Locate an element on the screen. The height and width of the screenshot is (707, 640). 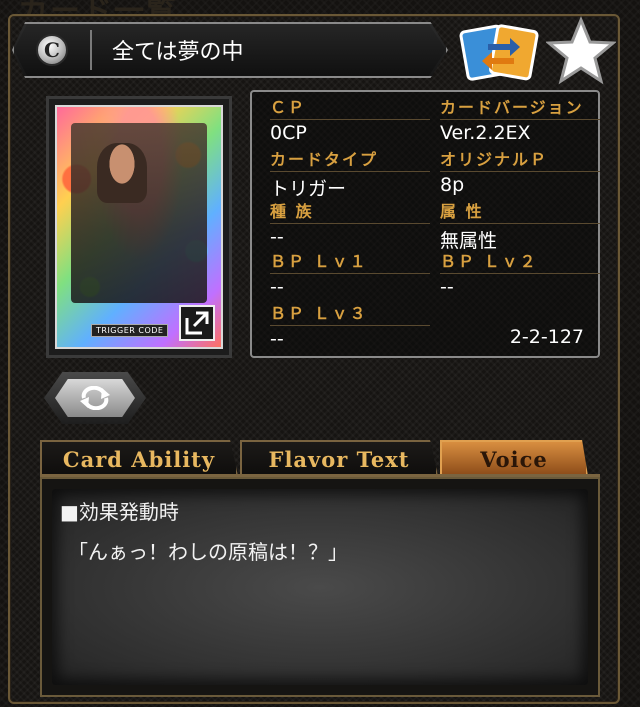
rarity-c-badge-icon: C is located at coordinates (52, 50).